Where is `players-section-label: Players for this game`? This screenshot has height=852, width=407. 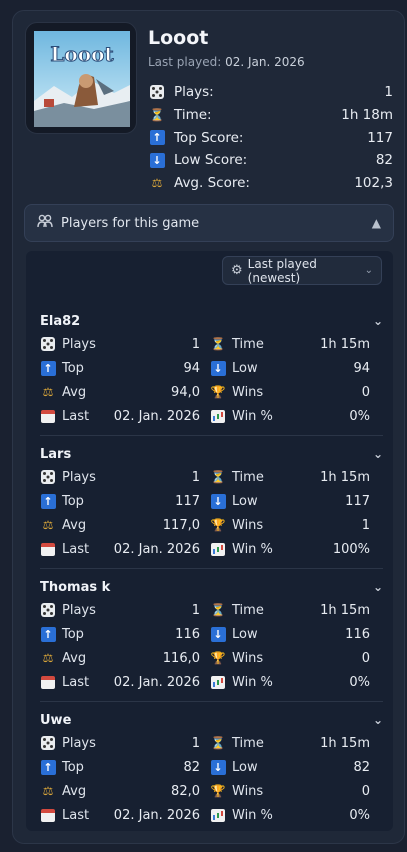
players-section-label: Players for this game is located at coordinates (130, 223).